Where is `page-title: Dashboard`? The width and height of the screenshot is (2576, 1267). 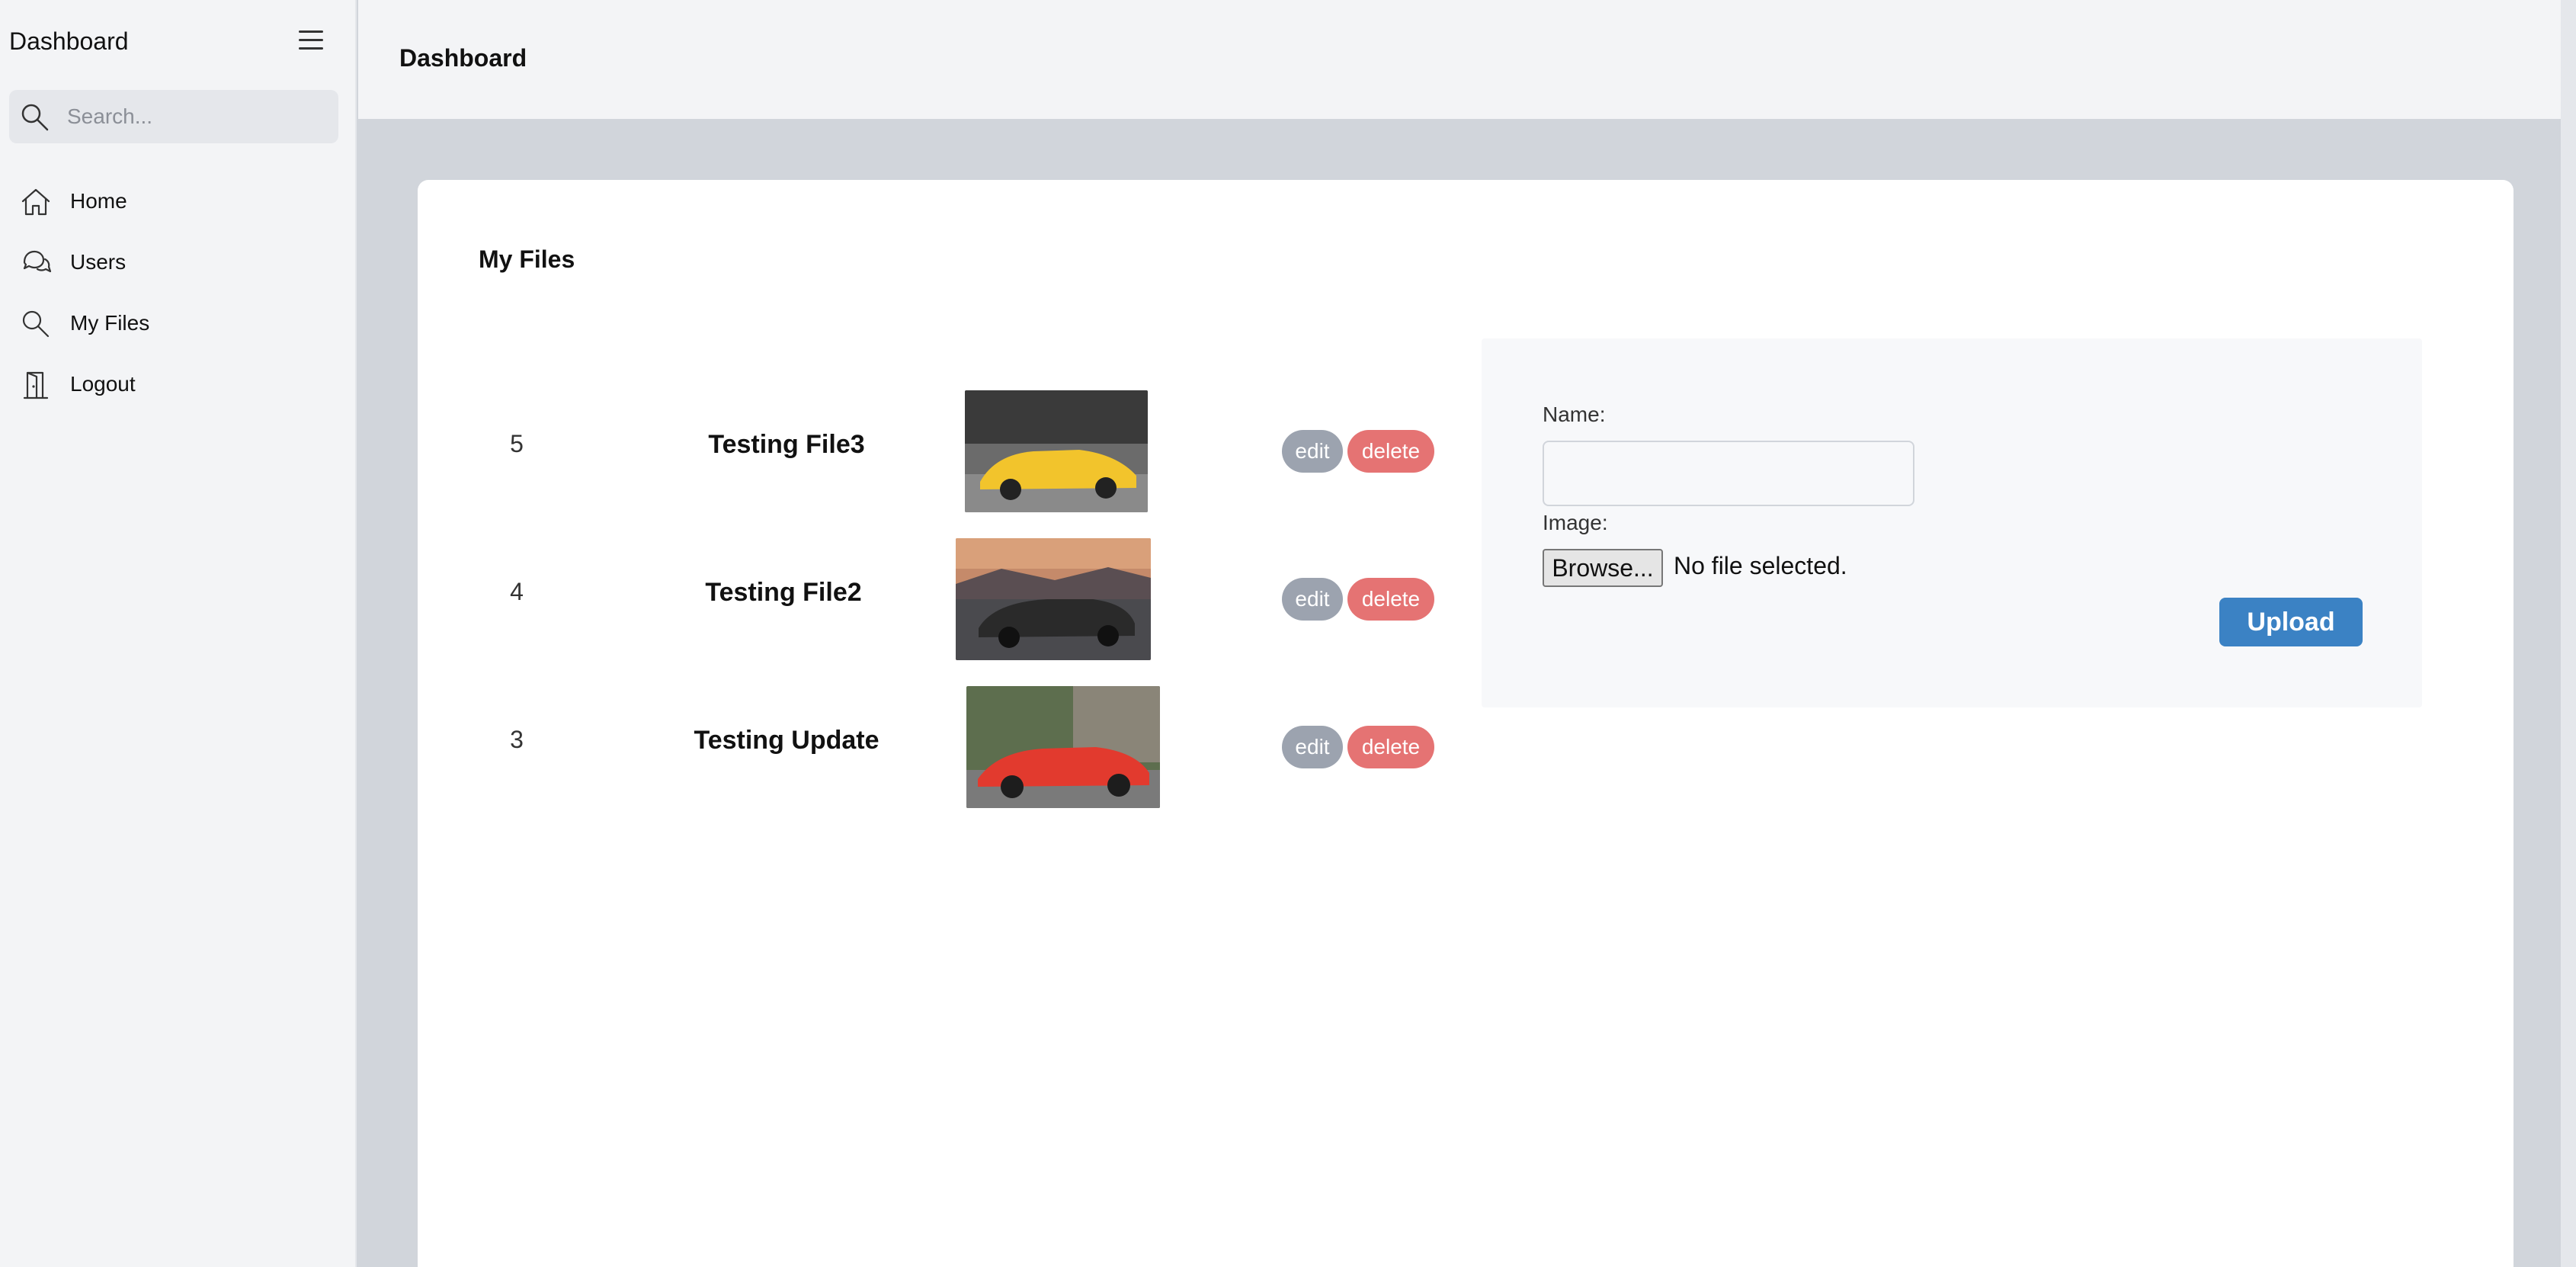
page-title: Dashboard is located at coordinates (463, 58).